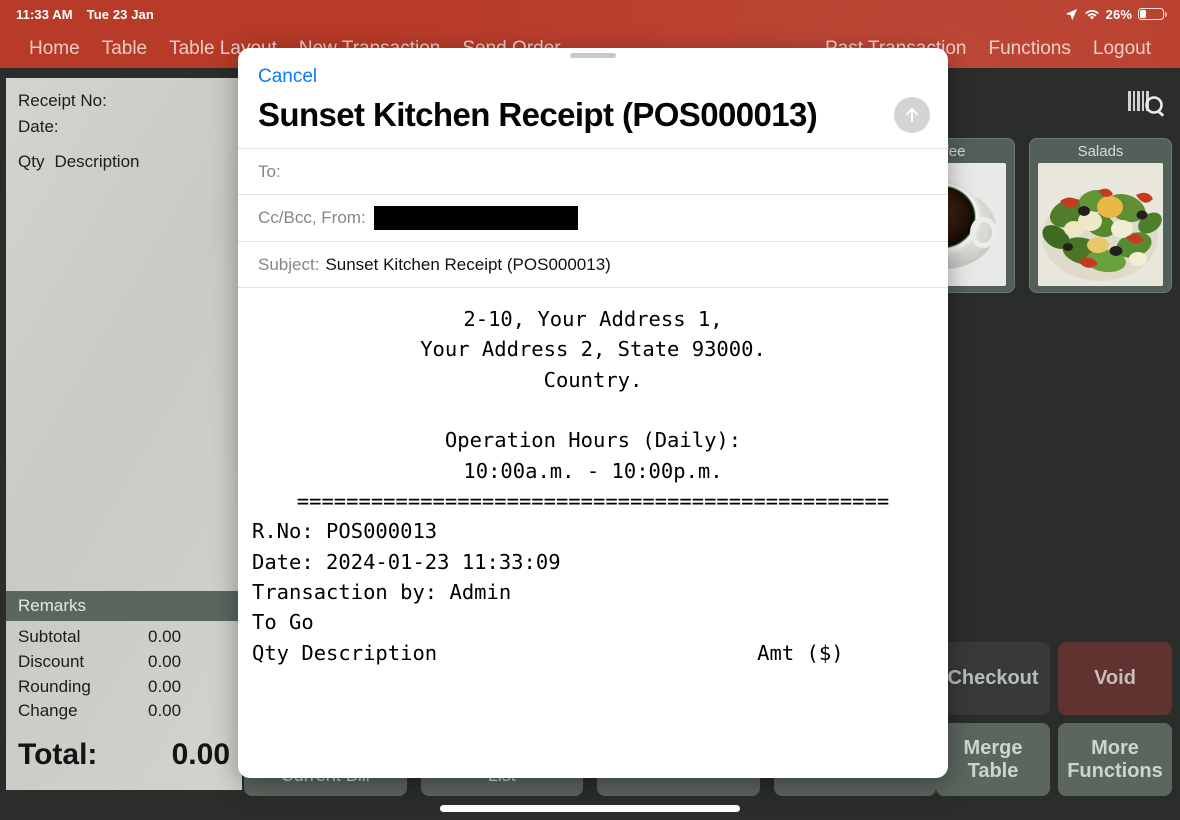 The image size is (1180, 820). What do you see at coordinates (124, 662) in the screenshot?
I see `summary-row-discount: Discount 0.00` at bounding box center [124, 662].